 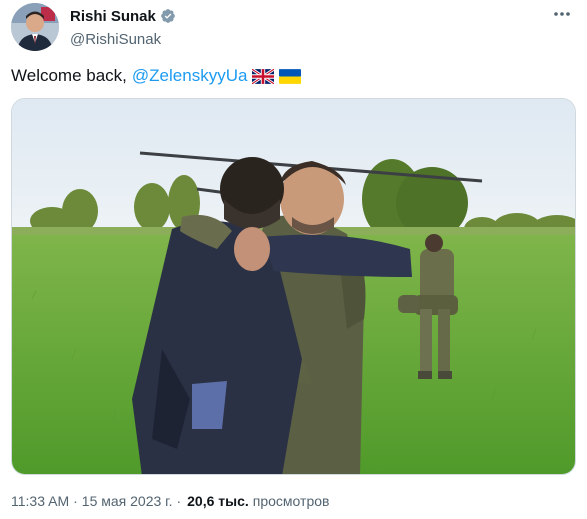 I want to click on mention-link: @ZelenskyyUa, so click(x=190, y=76).